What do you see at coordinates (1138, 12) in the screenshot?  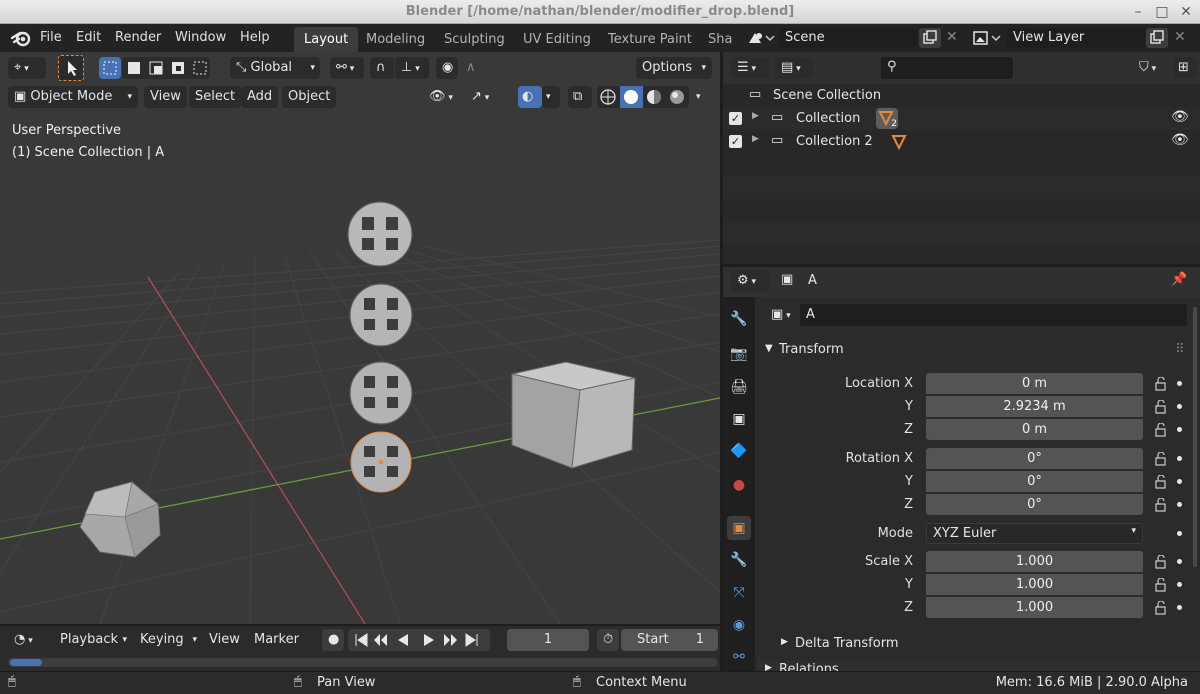 I see `minimize-icon: –` at bounding box center [1138, 12].